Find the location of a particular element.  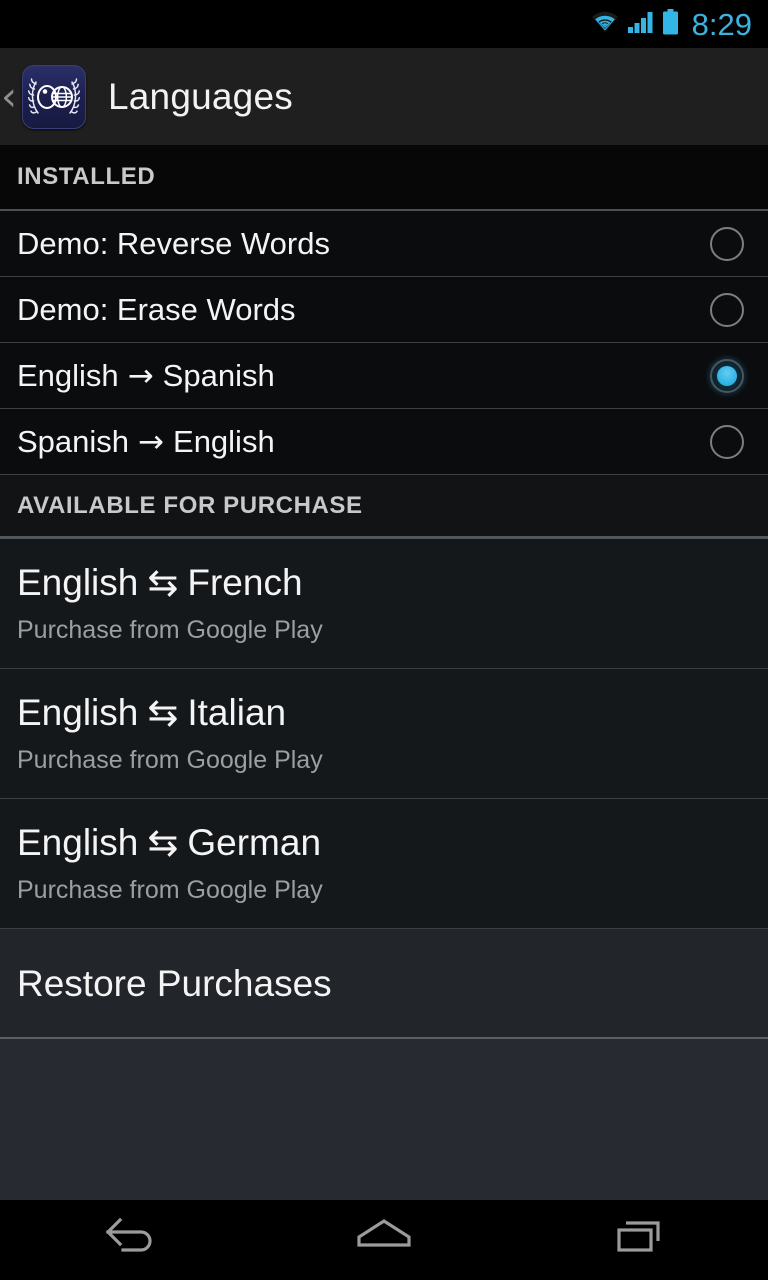

status-icon-group is located at coordinates (634, 24).